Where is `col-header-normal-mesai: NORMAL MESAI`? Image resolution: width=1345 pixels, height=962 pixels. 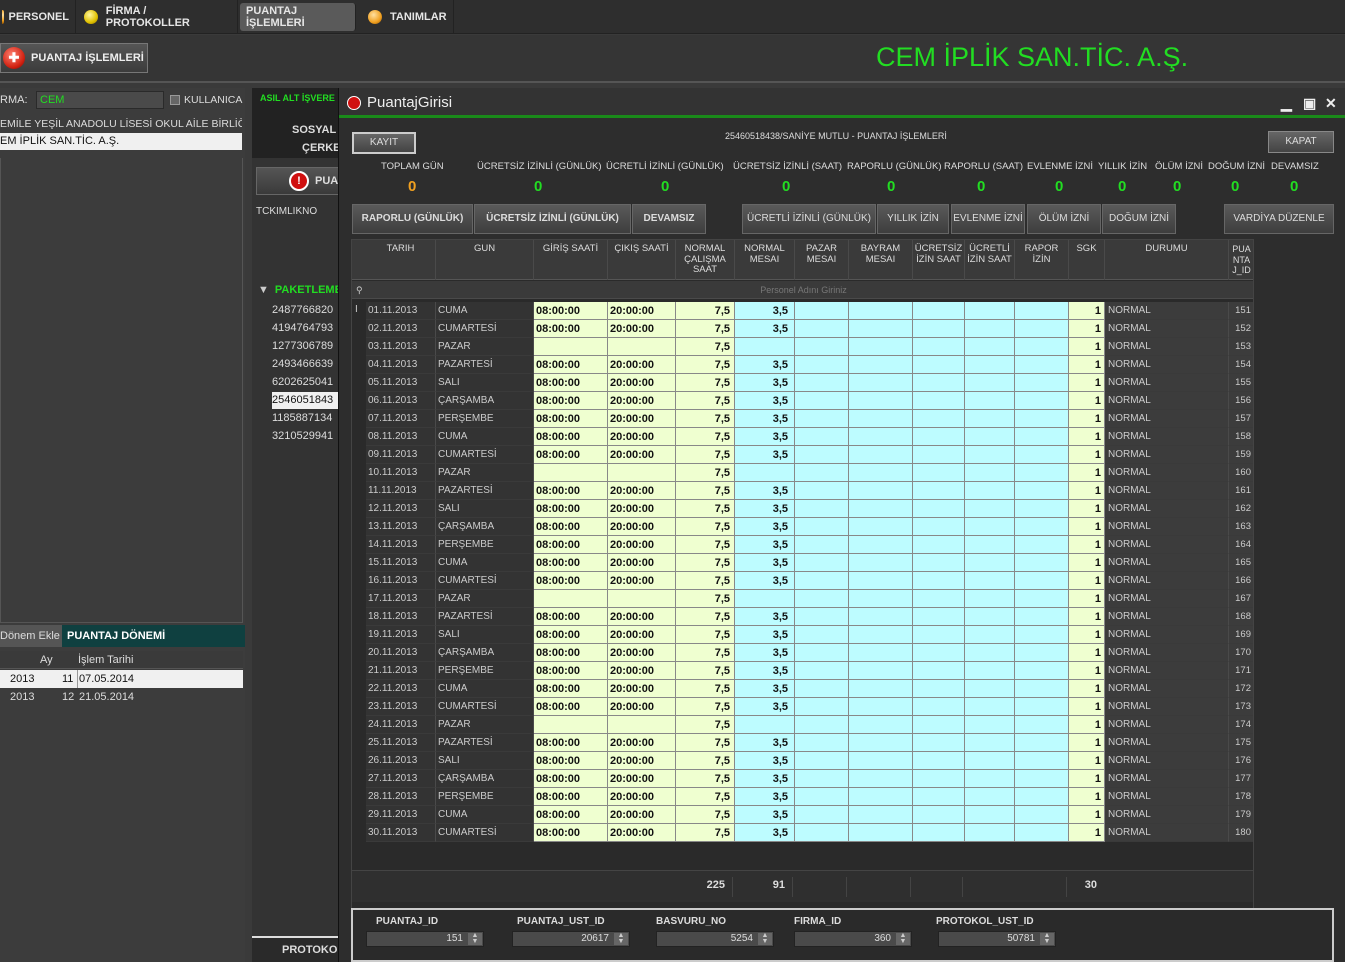 col-header-normal-mesai: NORMAL MESAI is located at coordinates (765, 260).